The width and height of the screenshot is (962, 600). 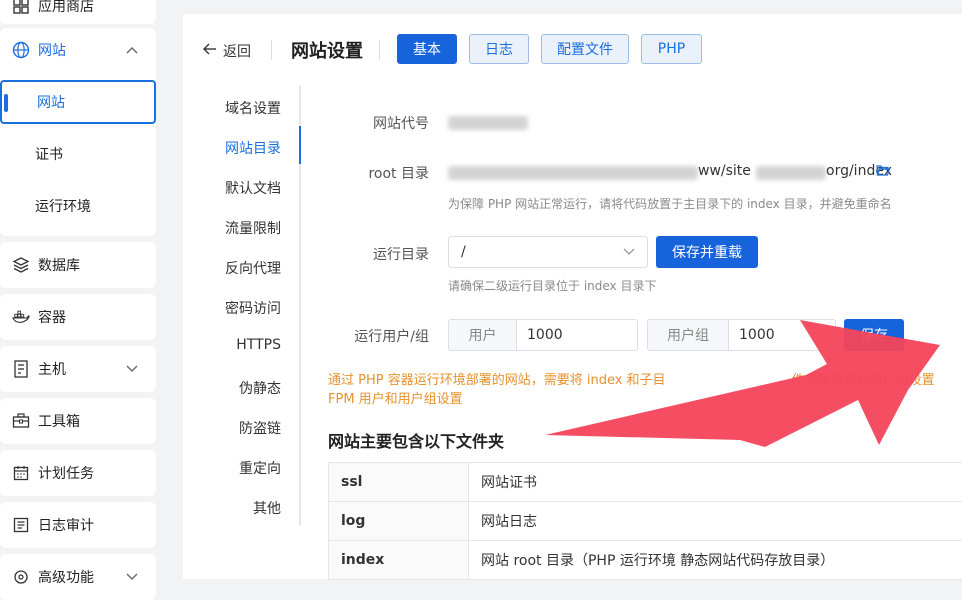 I want to click on sidebar-item-audit: 日志审计, so click(x=78, y=525).